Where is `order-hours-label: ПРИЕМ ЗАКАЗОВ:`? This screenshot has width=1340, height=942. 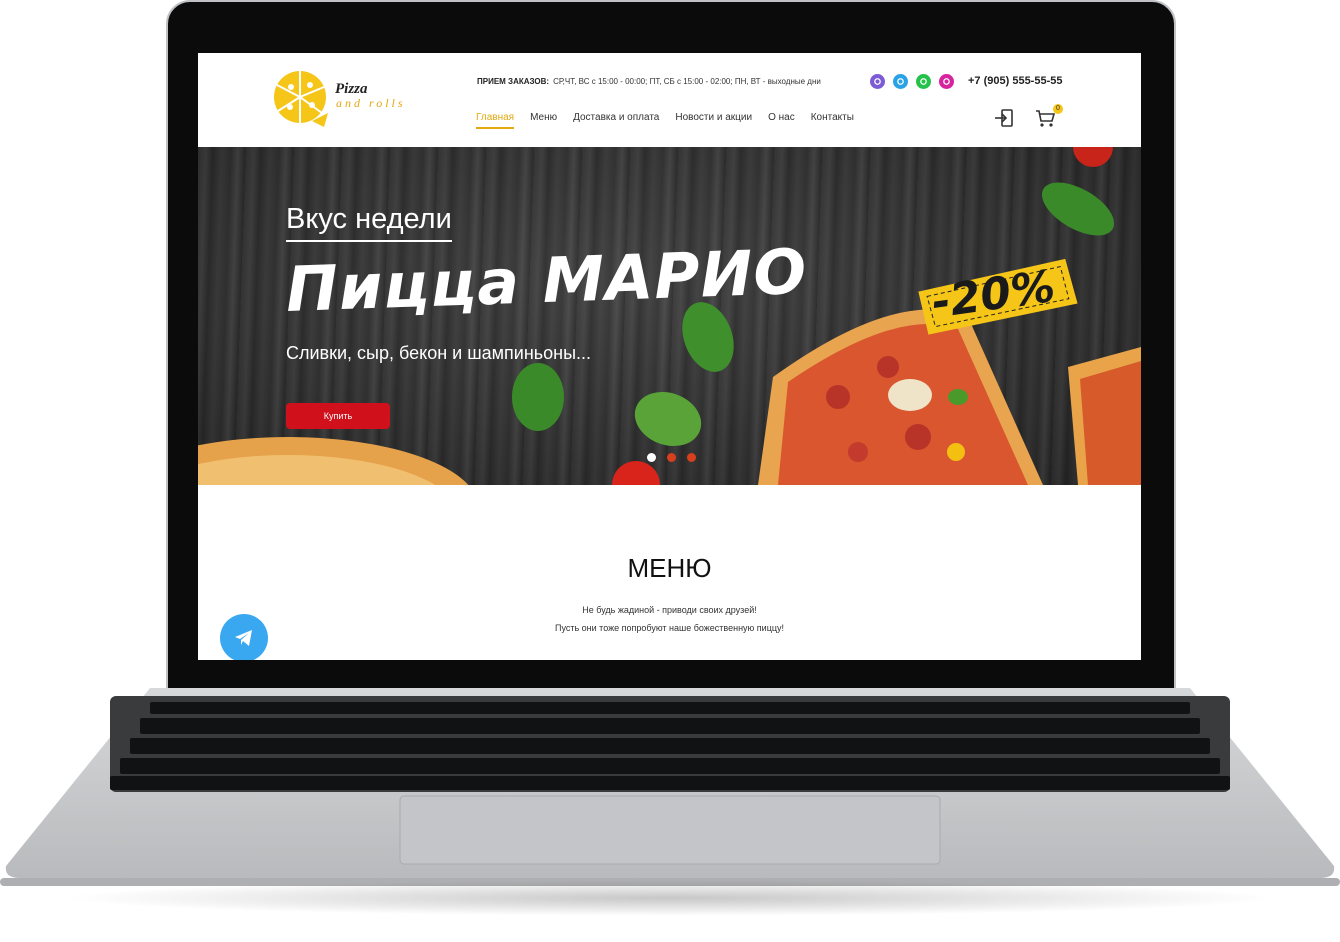
order-hours-label: ПРИЕМ ЗАКАЗОВ: is located at coordinates (513, 81).